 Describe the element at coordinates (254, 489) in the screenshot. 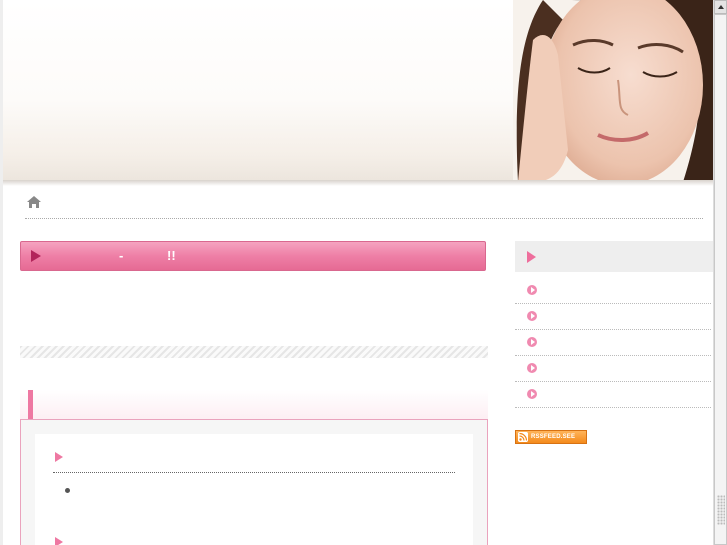

I see `content-inner` at that location.